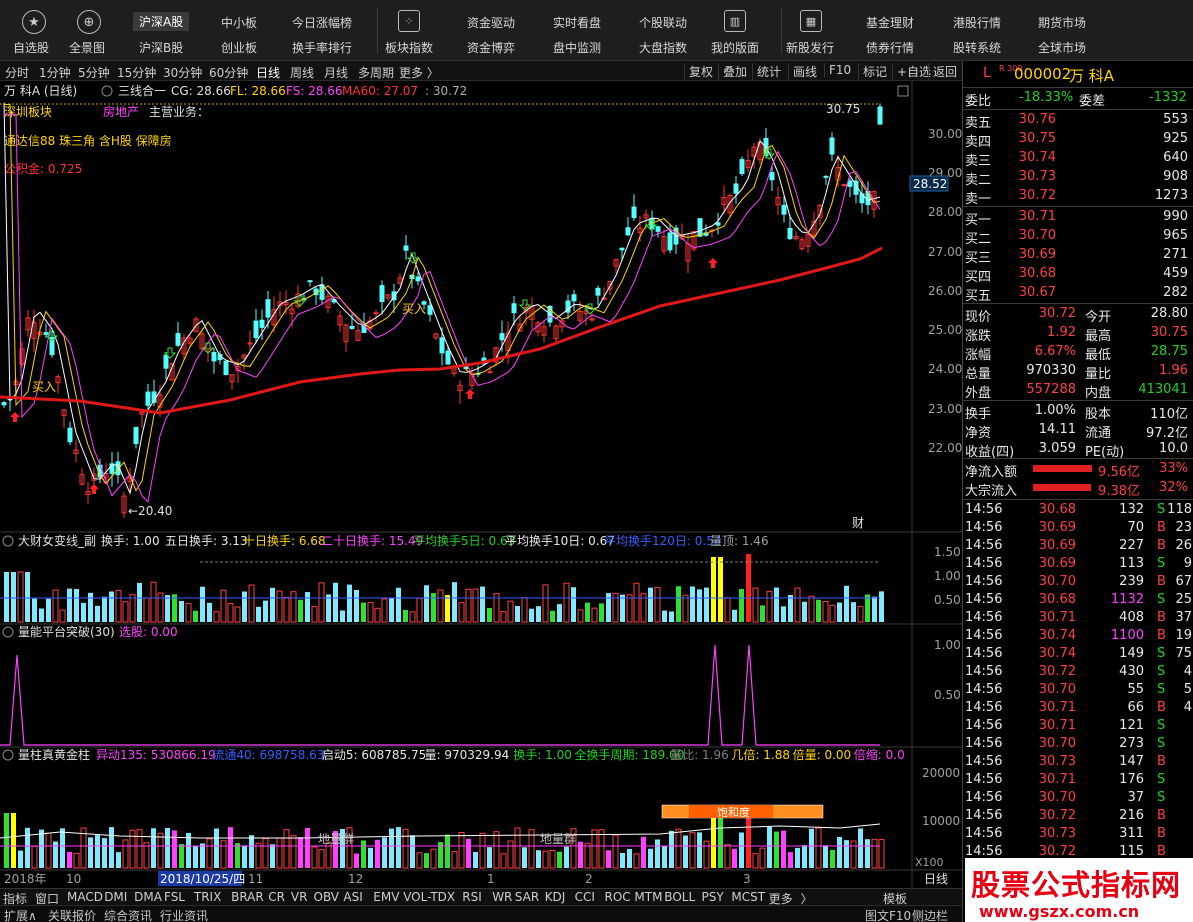 This screenshot has height=922, width=1193. What do you see at coordinates (555, 897) in the screenshot?
I see `indicator-tab-kdj: KDJ` at bounding box center [555, 897].